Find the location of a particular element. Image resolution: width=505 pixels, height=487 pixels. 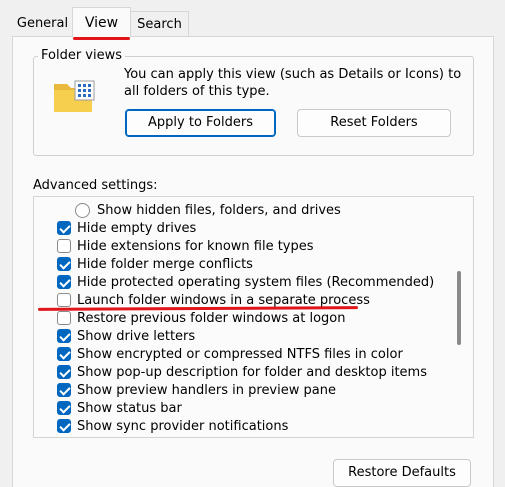

list-item-label: Hide empty drives is located at coordinates (137, 228).